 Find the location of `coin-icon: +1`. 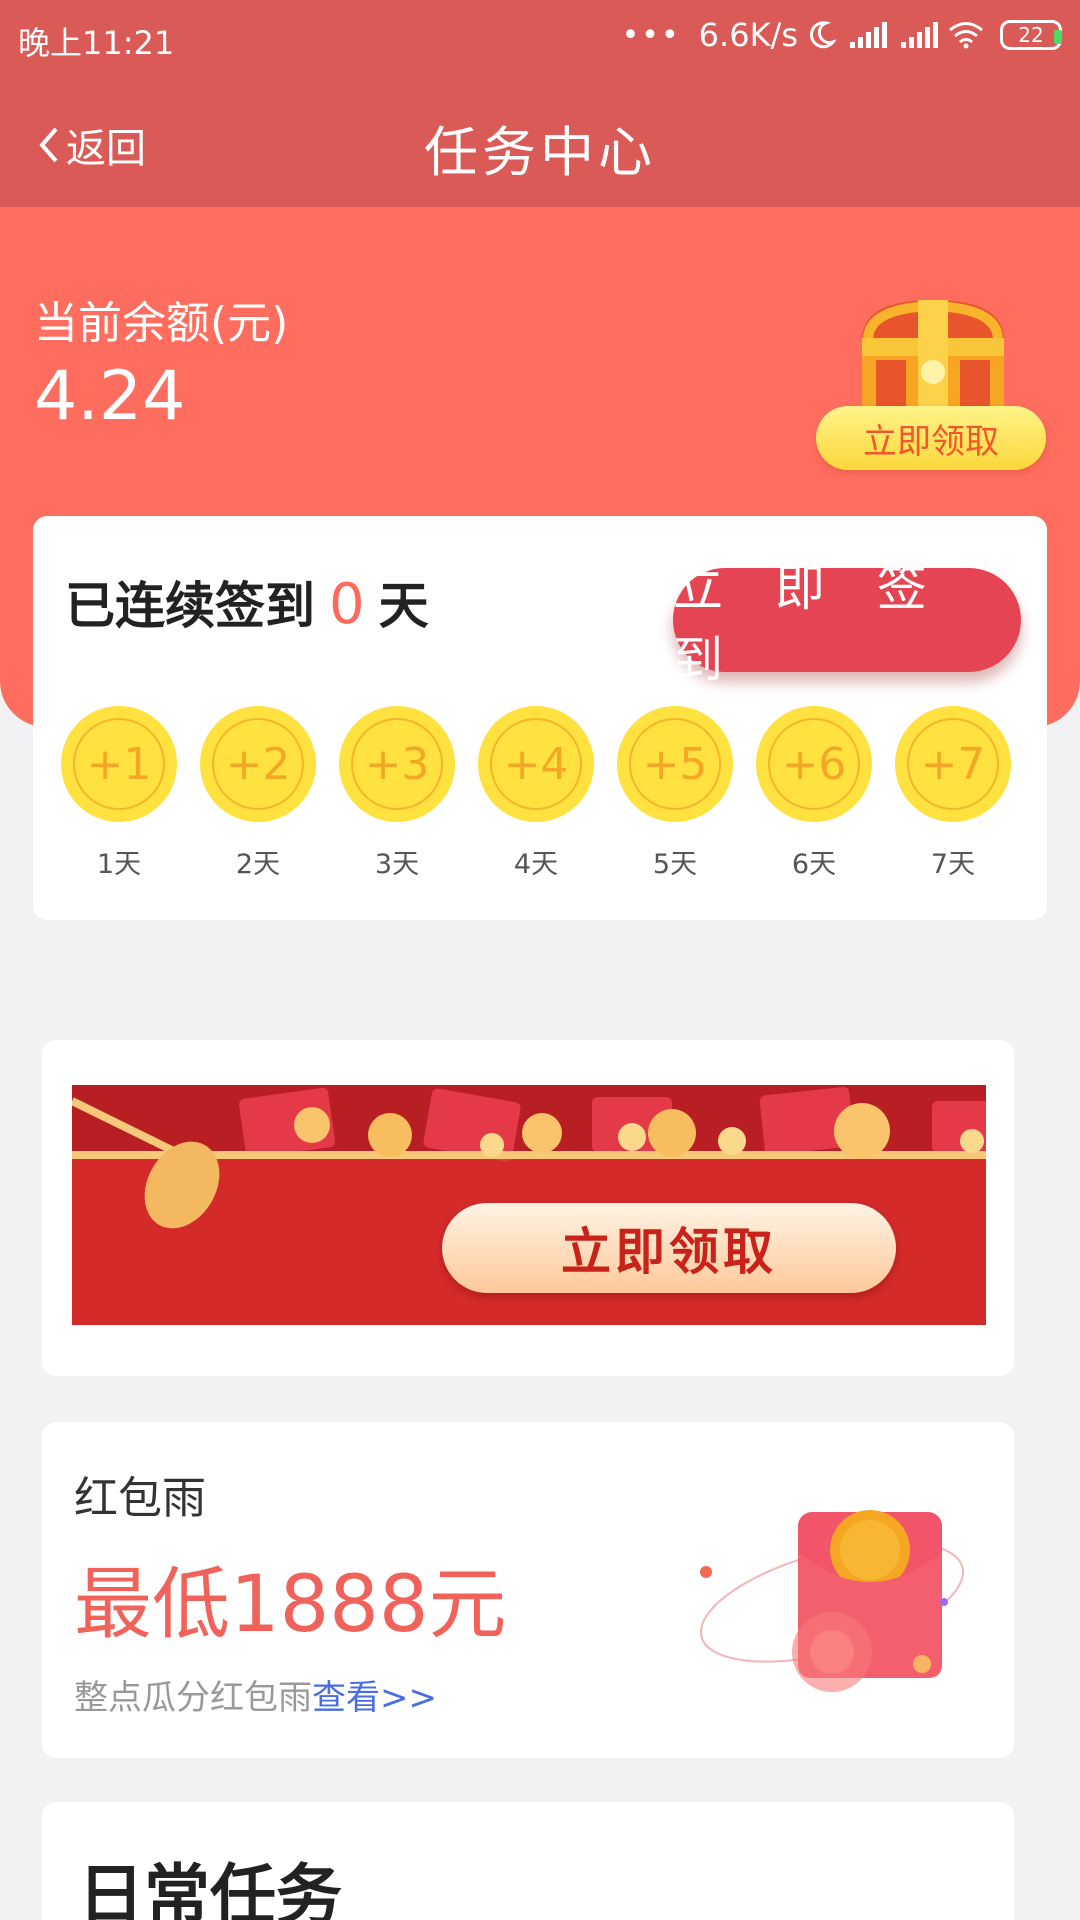

coin-icon: +1 is located at coordinates (119, 764).